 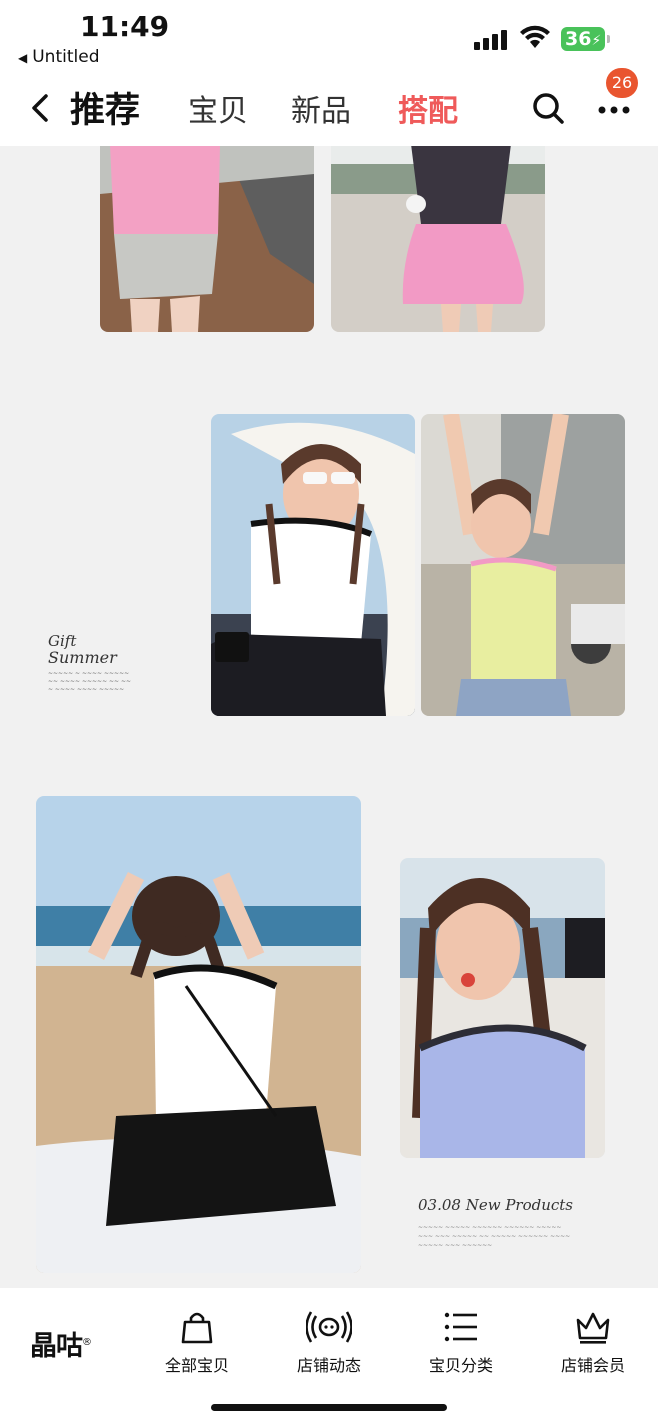 What do you see at coordinates (438, 239) in the screenshot?
I see `outfit-photo-pink-skirt` at bounding box center [438, 239].